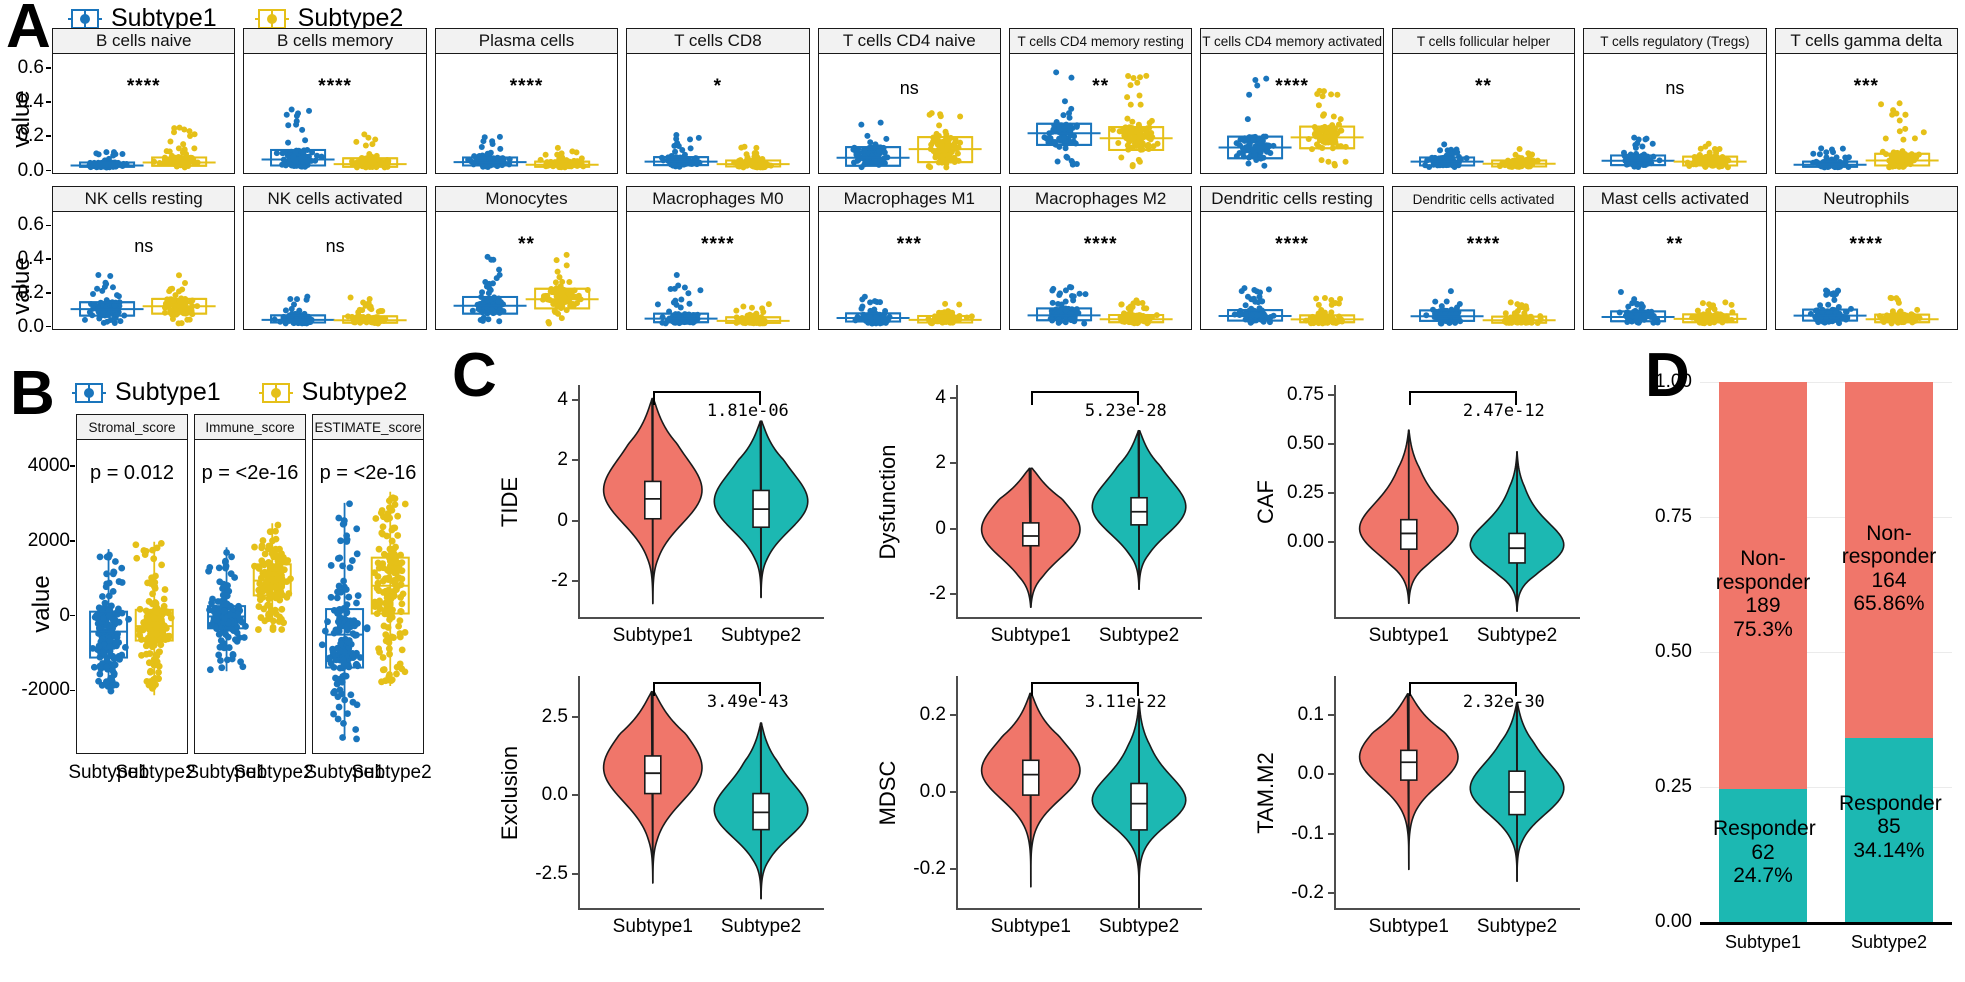 This screenshot has width=1965, height=982. I want to click on panel-d-y-tick-label: 0.00, so click(1673, 921).